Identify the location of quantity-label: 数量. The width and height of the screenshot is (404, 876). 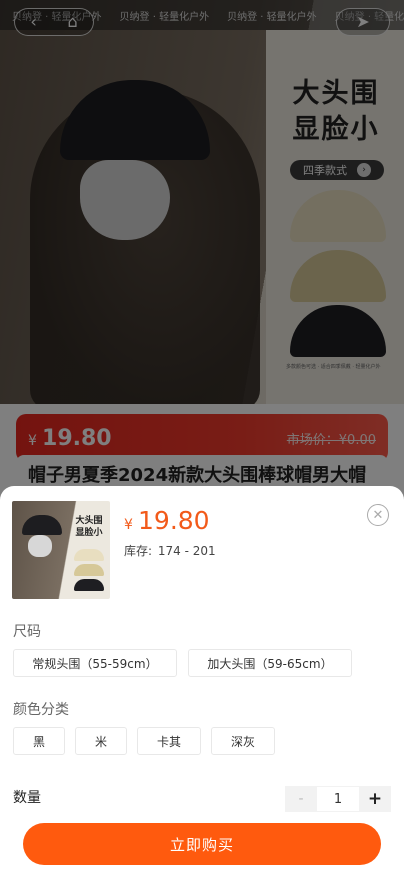
(27, 798).